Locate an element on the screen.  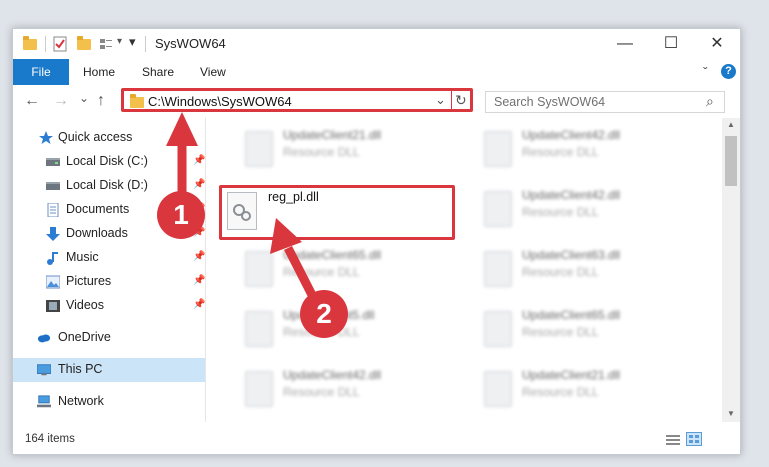
callout-1: 1 is located at coordinates (181, 215).